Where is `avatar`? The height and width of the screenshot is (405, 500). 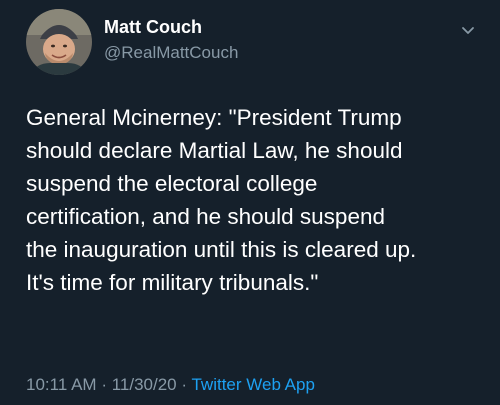
avatar is located at coordinates (59, 42).